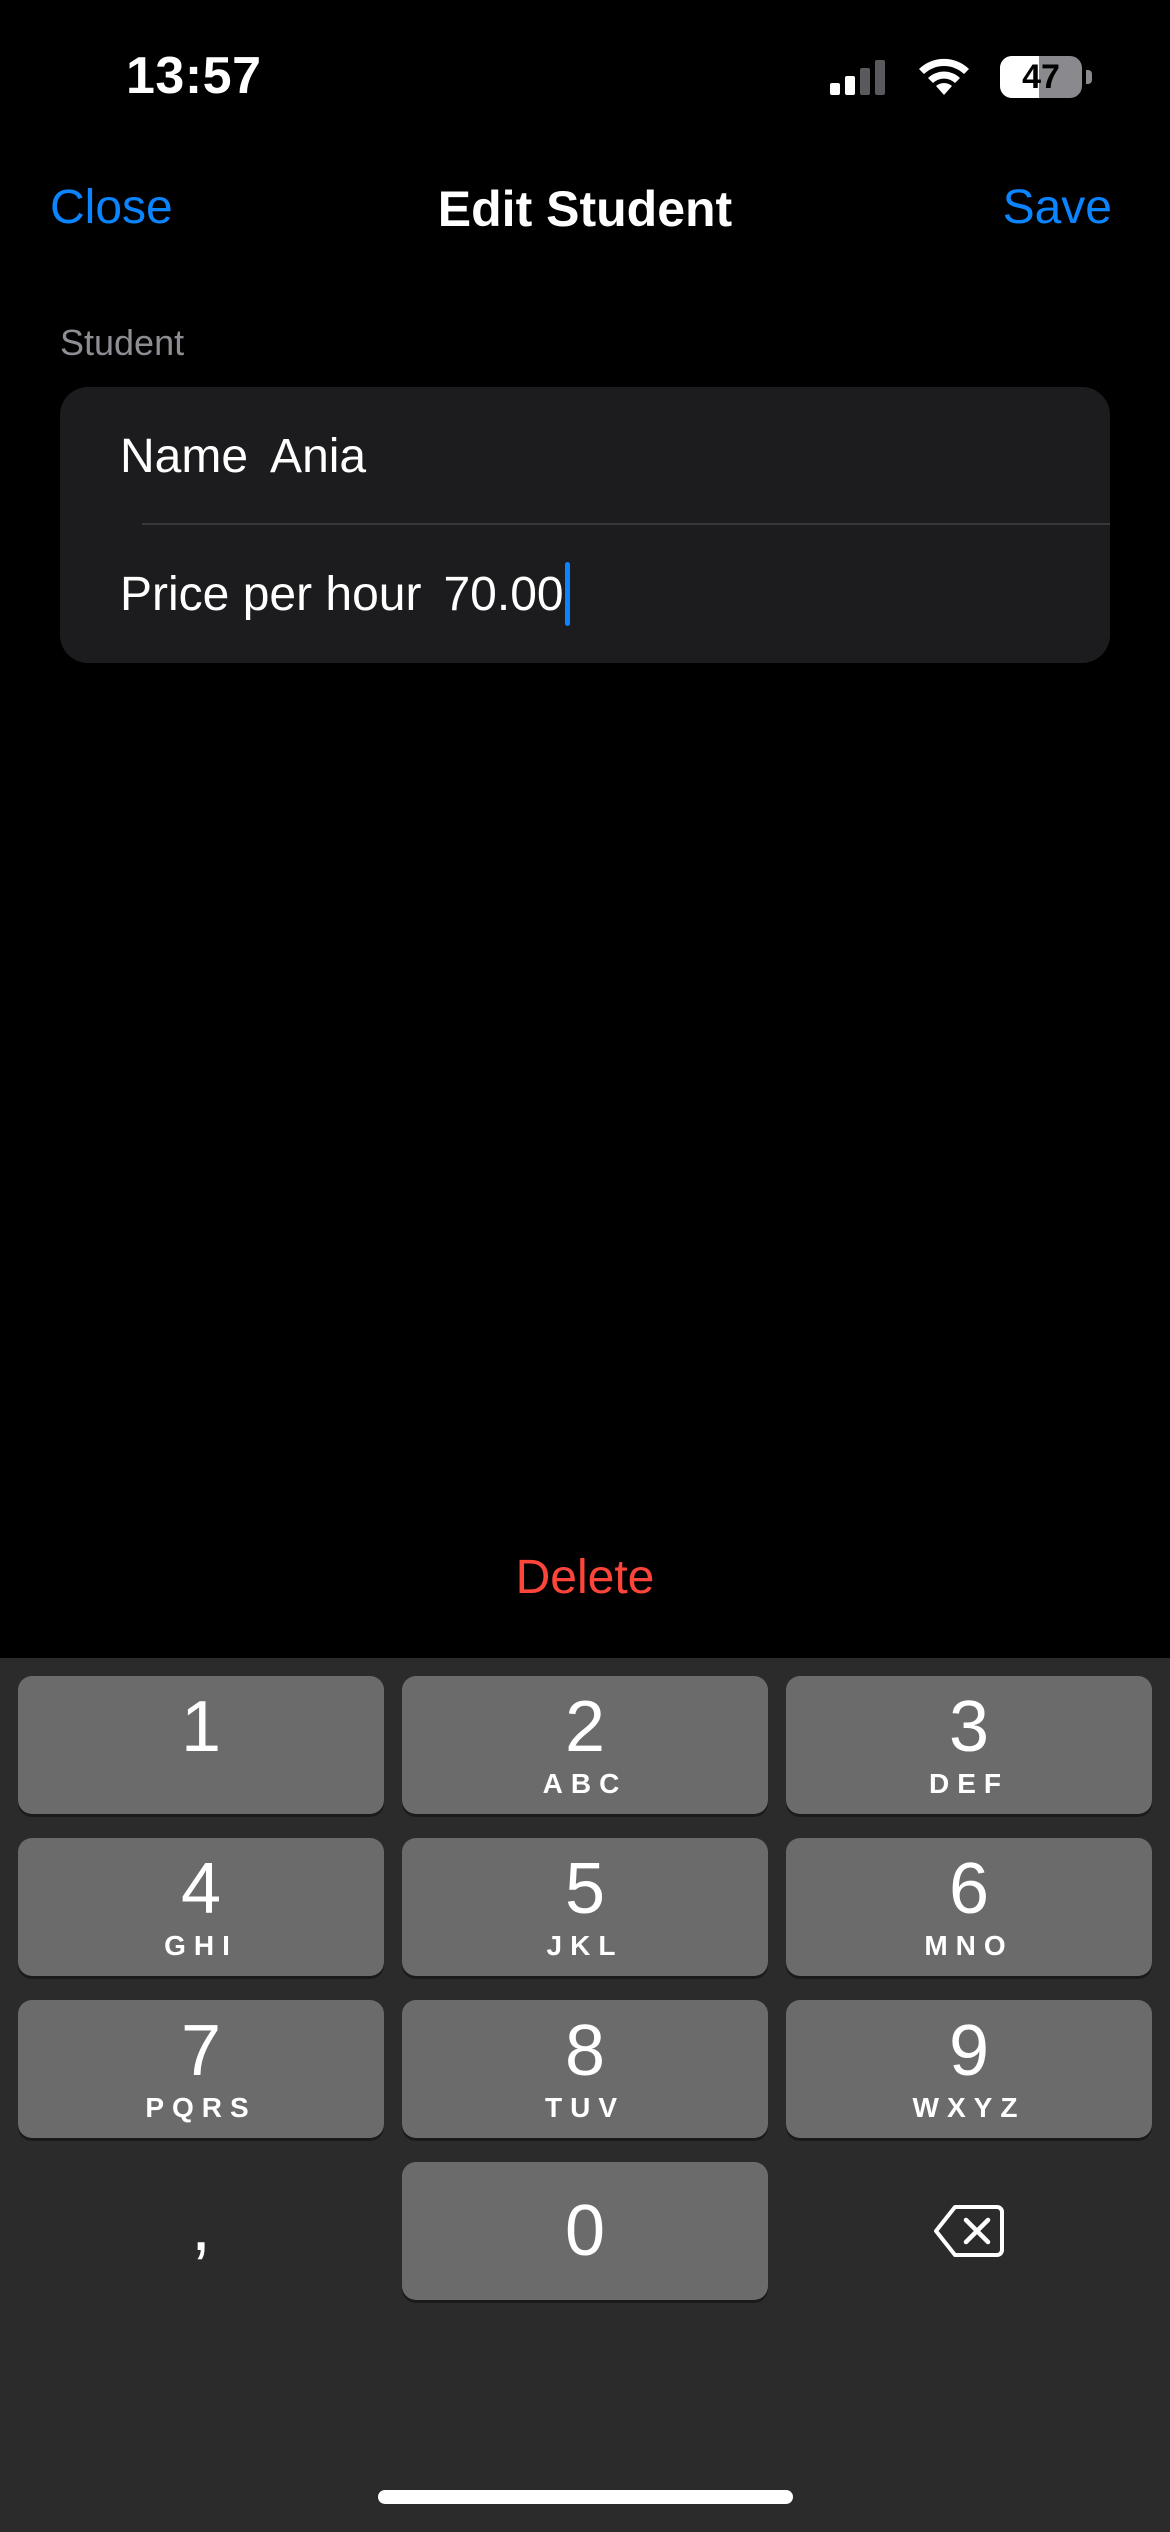 The image size is (1170, 2532). I want to click on key-digit: 8, so click(585, 2051).